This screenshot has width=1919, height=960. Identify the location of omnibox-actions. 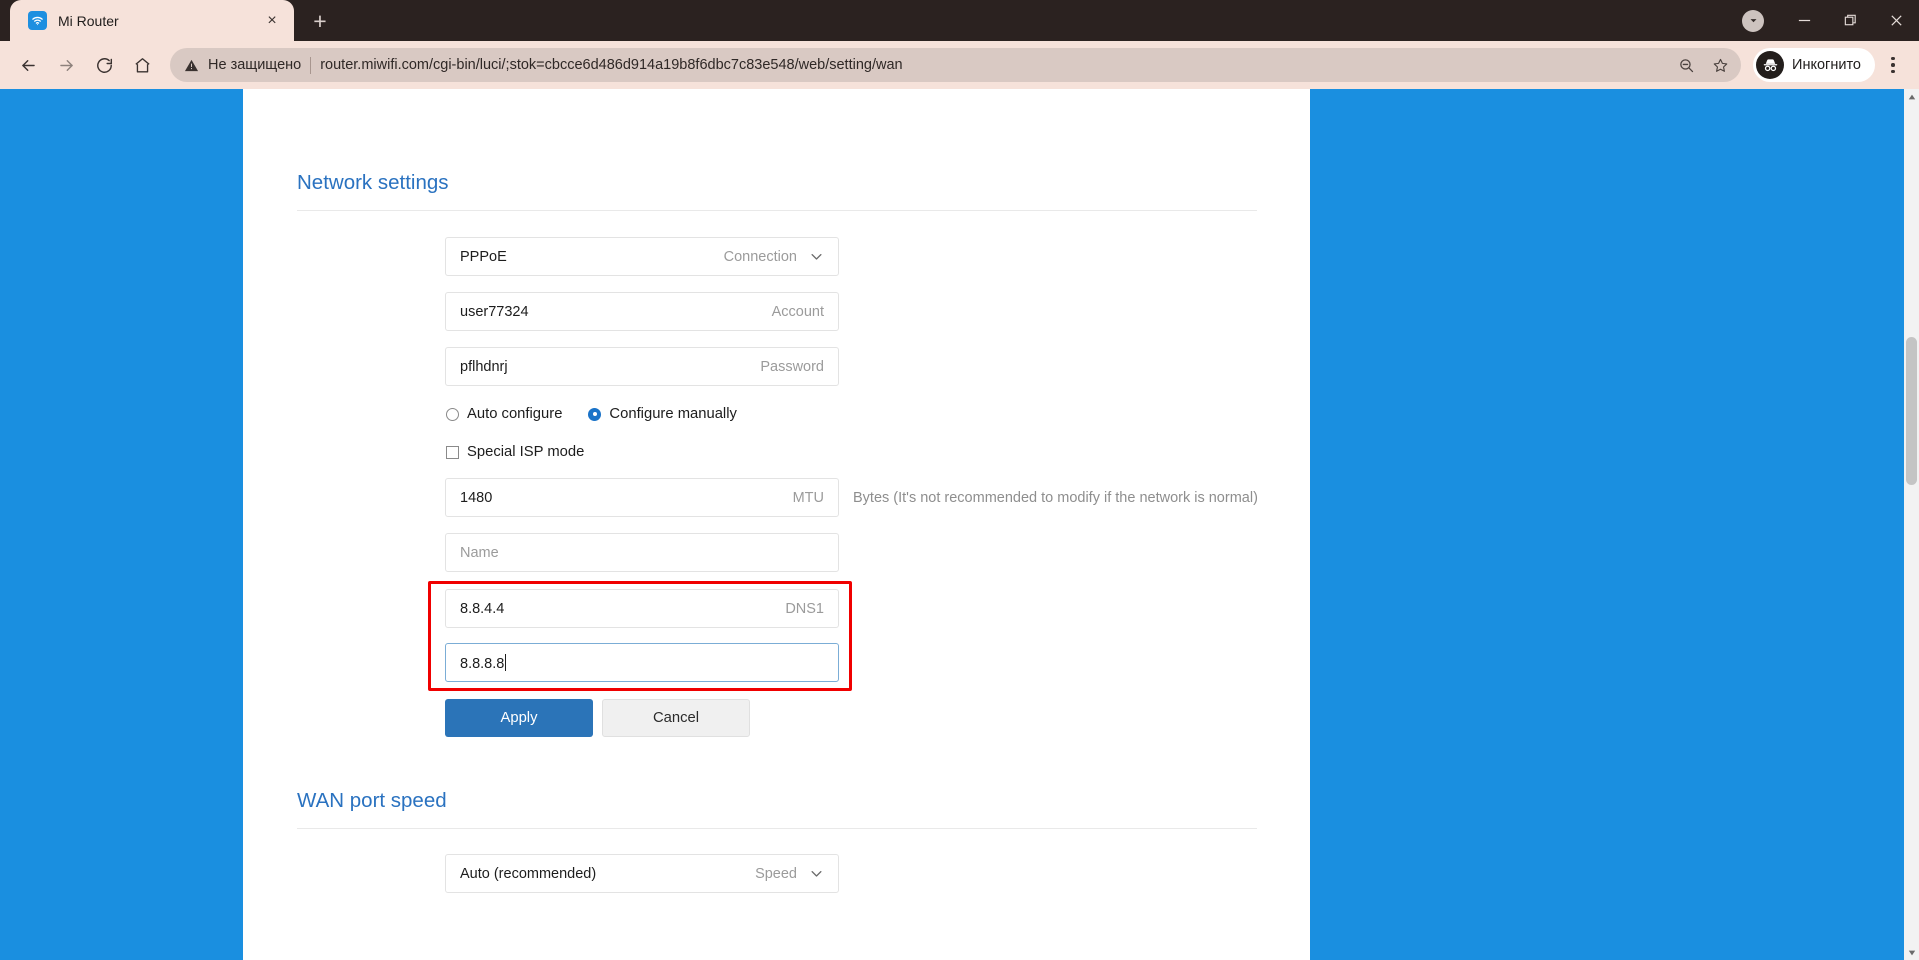
(1703, 65).